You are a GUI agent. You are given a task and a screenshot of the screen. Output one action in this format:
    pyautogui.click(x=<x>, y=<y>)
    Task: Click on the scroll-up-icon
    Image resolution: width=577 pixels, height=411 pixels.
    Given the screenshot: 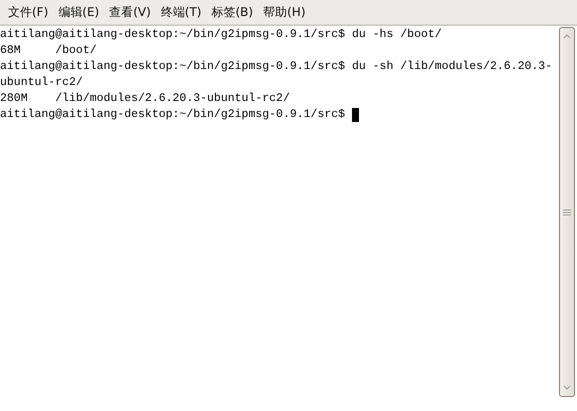 What is the action you would take?
    pyautogui.click(x=567, y=36)
    